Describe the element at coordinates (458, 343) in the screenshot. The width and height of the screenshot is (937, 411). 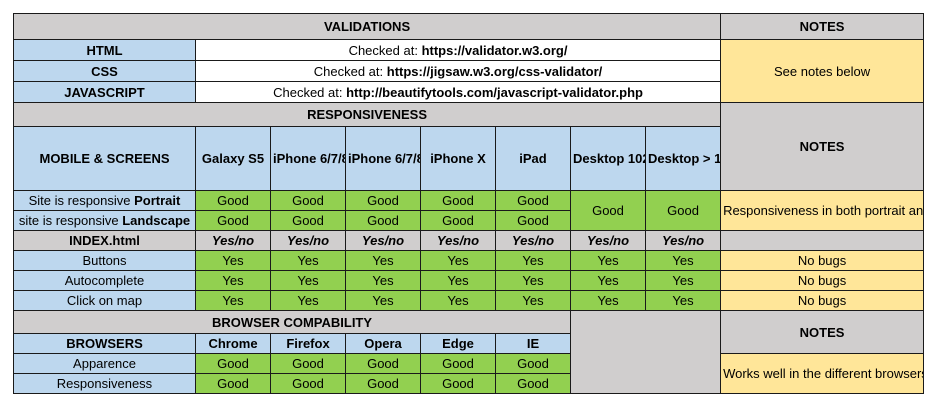
I see `browser-name: Edge` at that location.